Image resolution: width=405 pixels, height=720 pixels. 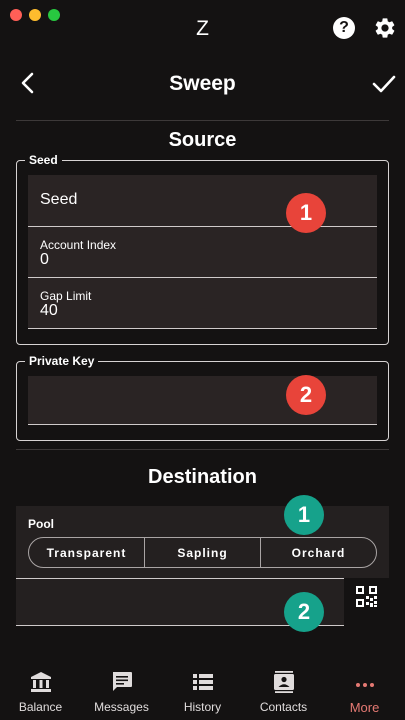 What do you see at coordinates (202, 397) in the screenshot?
I see `private-key-group: Private Key` at bounding box center [202, 397].